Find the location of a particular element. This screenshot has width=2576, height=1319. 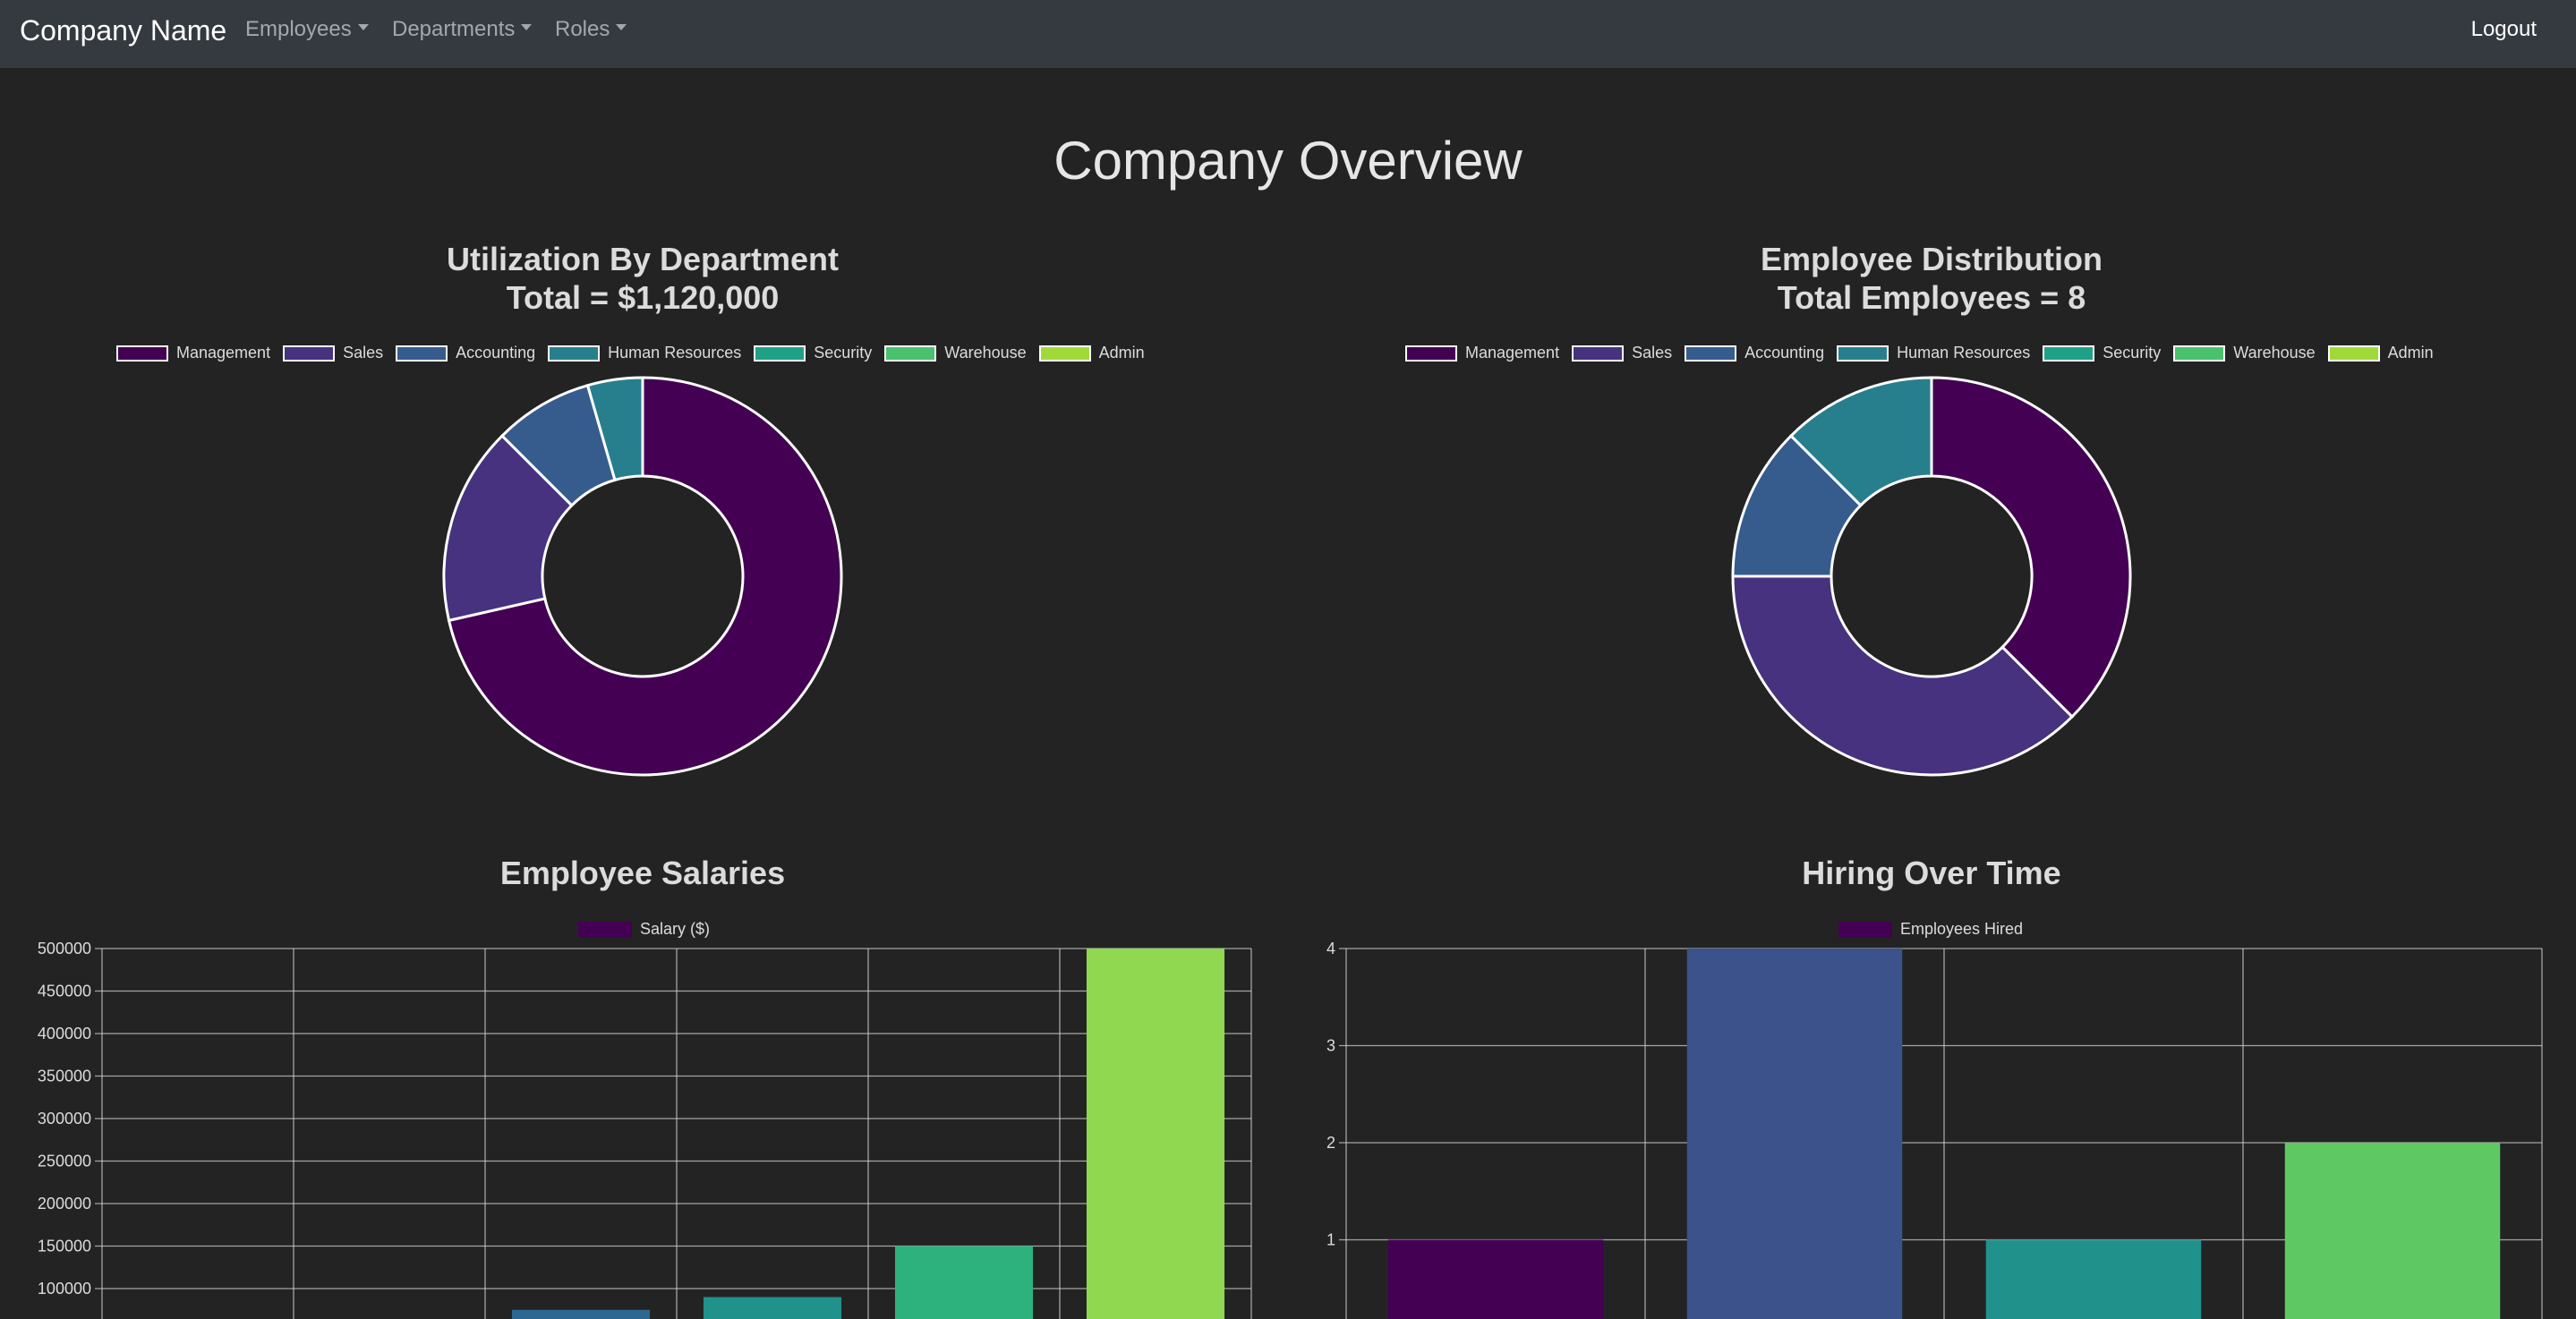

y-tick-label: 400000 is located at coordinates (64, 1033).